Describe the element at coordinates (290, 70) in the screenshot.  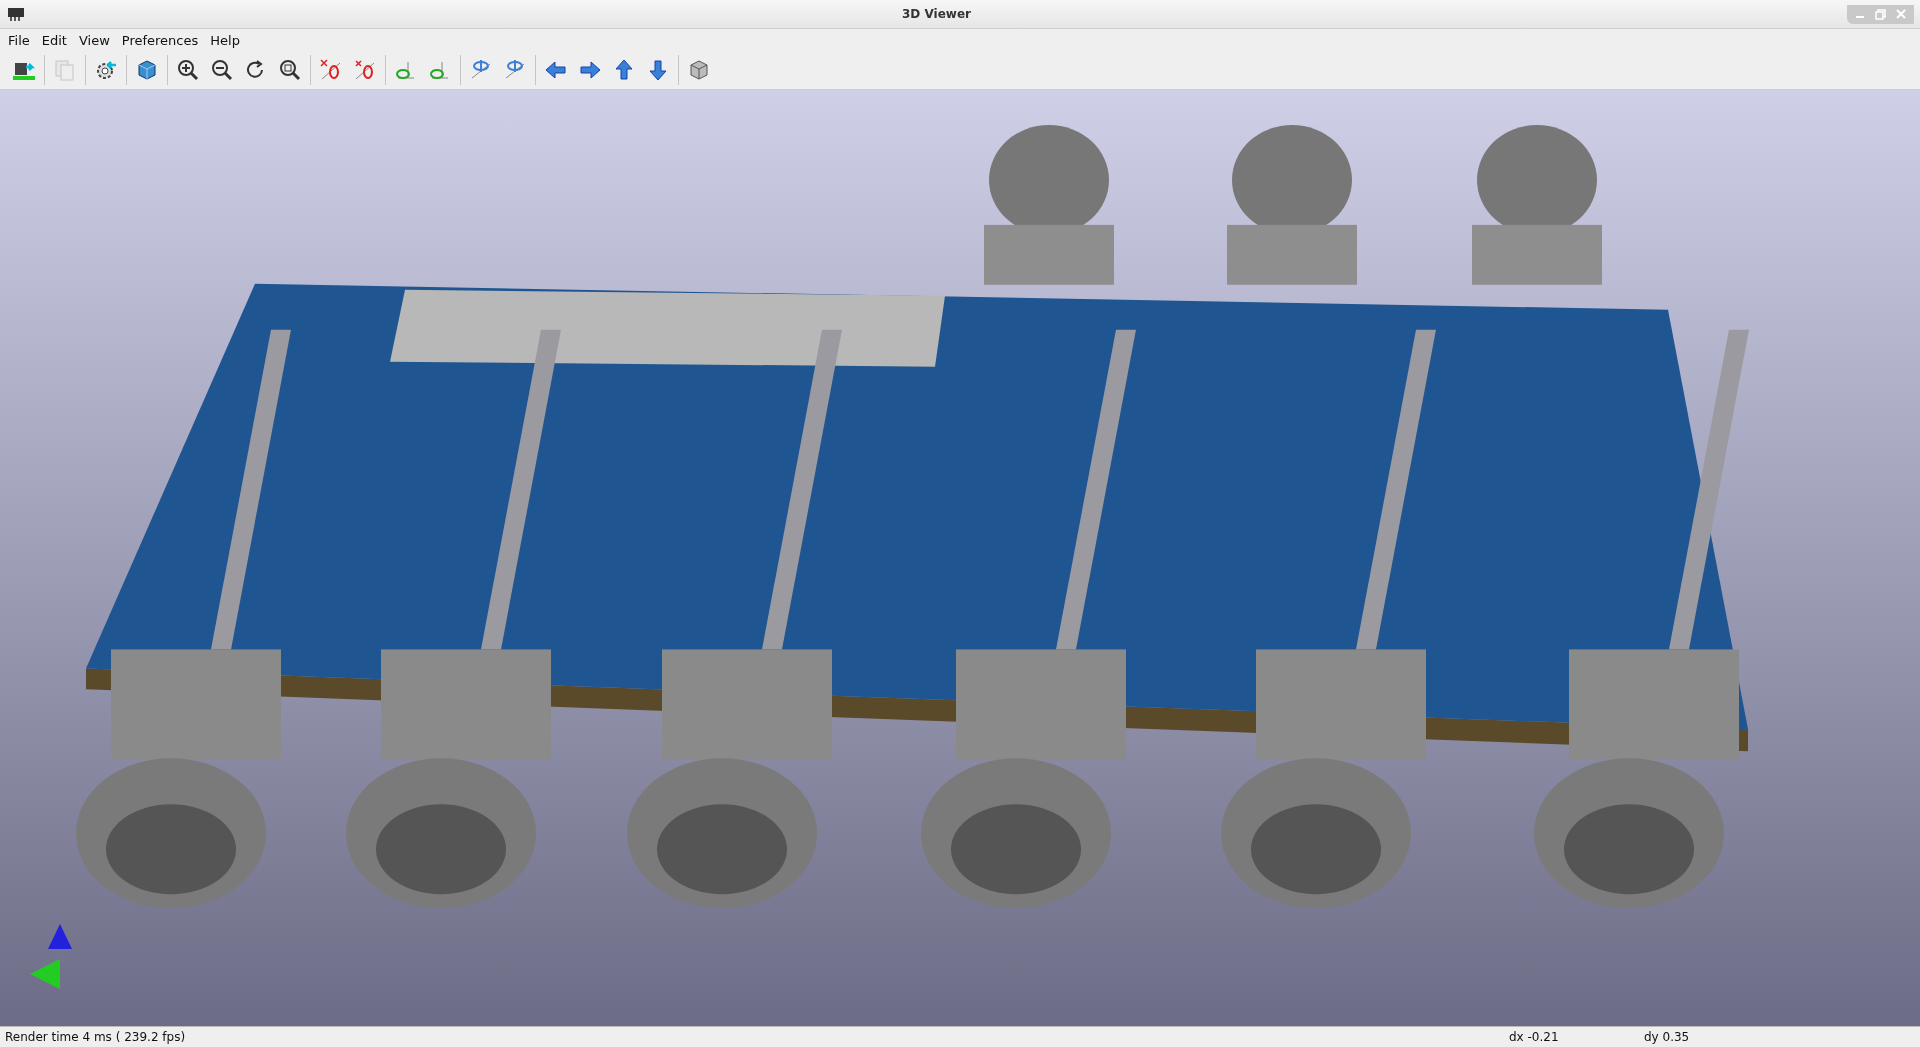
I see `zoom-fit-icon` at that location.